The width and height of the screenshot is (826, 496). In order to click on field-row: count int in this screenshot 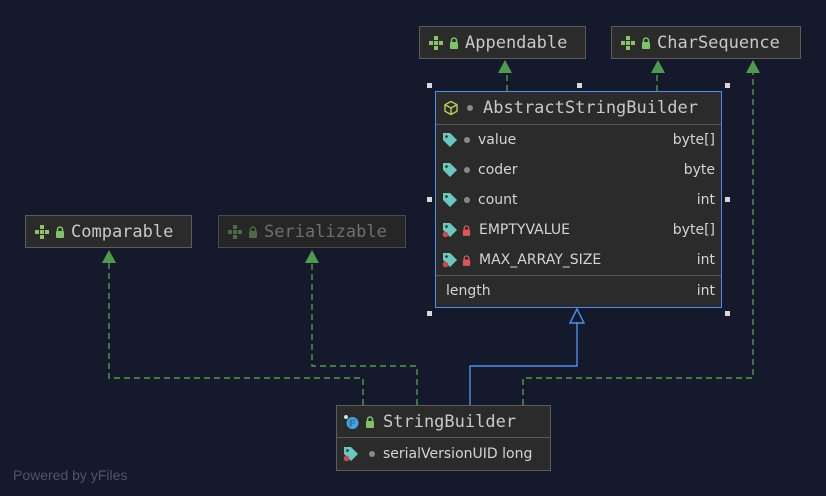, I will do `click(578, 200)`.